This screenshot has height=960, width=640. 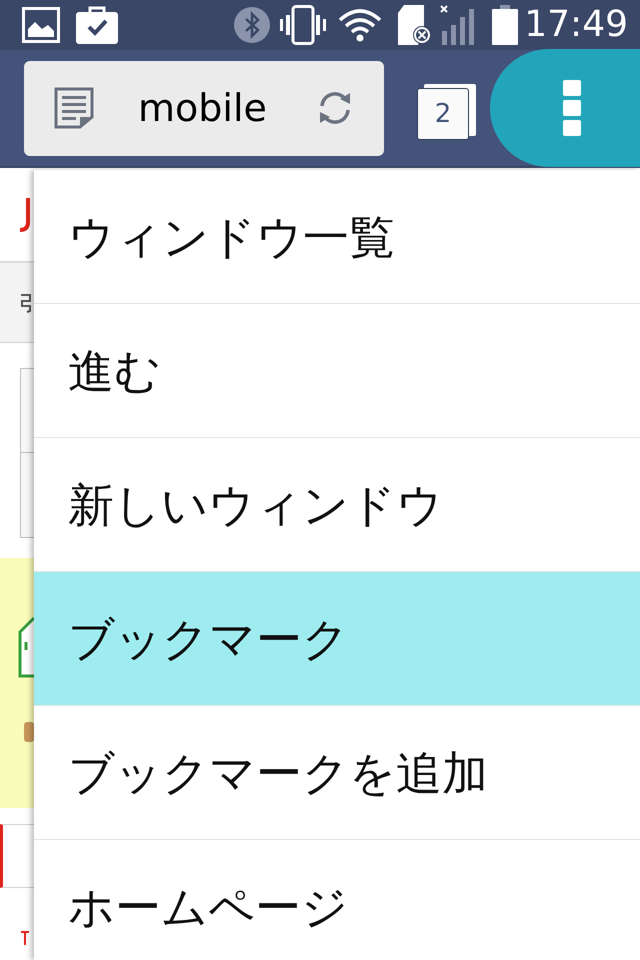 What do you see at coordinates (29, 732) in the screenshot?
I see `marker-icon` at bounding box center [29, 732].